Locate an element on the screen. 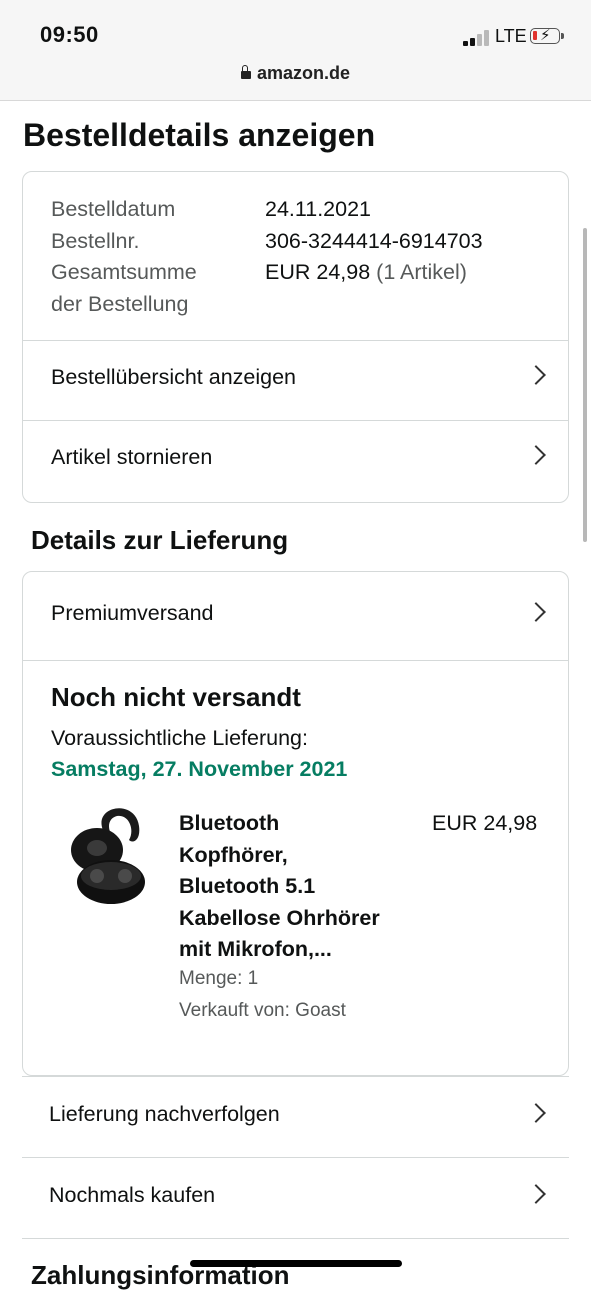  shipping-method-link: Premiumversand is located at coordinates (295, 616).